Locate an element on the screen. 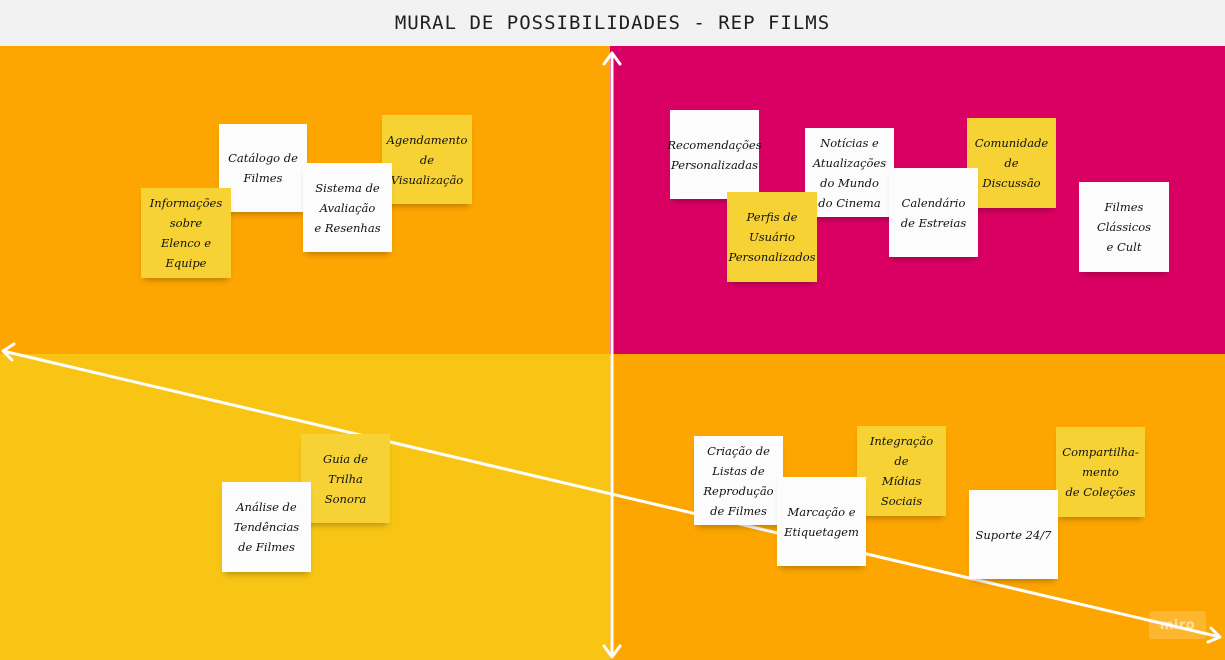 The height and width of the screenshot is (660, 1225). sticky-note-guia-trilha: Guia de Trilha Sonora is located at coordinates (345, 478).